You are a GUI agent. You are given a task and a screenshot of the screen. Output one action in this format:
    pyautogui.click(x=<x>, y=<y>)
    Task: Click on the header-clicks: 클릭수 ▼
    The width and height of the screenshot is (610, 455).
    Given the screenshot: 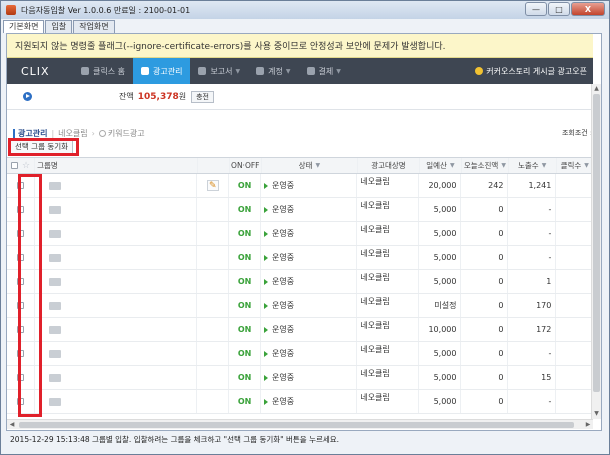 What is the action you would take?
    pyautogui.click(x=575, y=165)
    